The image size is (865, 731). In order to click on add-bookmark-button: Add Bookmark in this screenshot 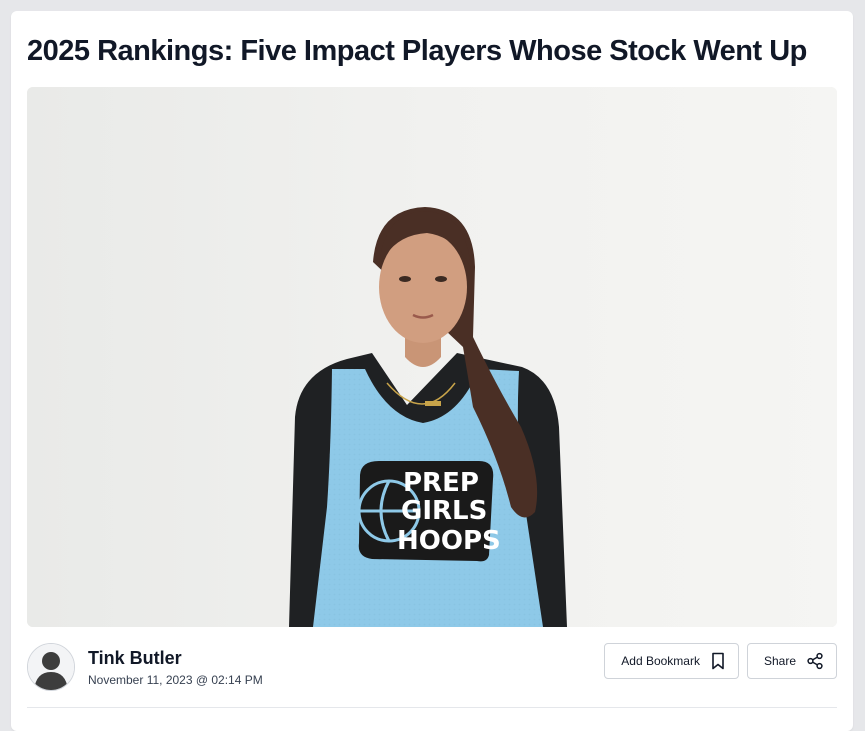, I will do `click(671, 661)`.